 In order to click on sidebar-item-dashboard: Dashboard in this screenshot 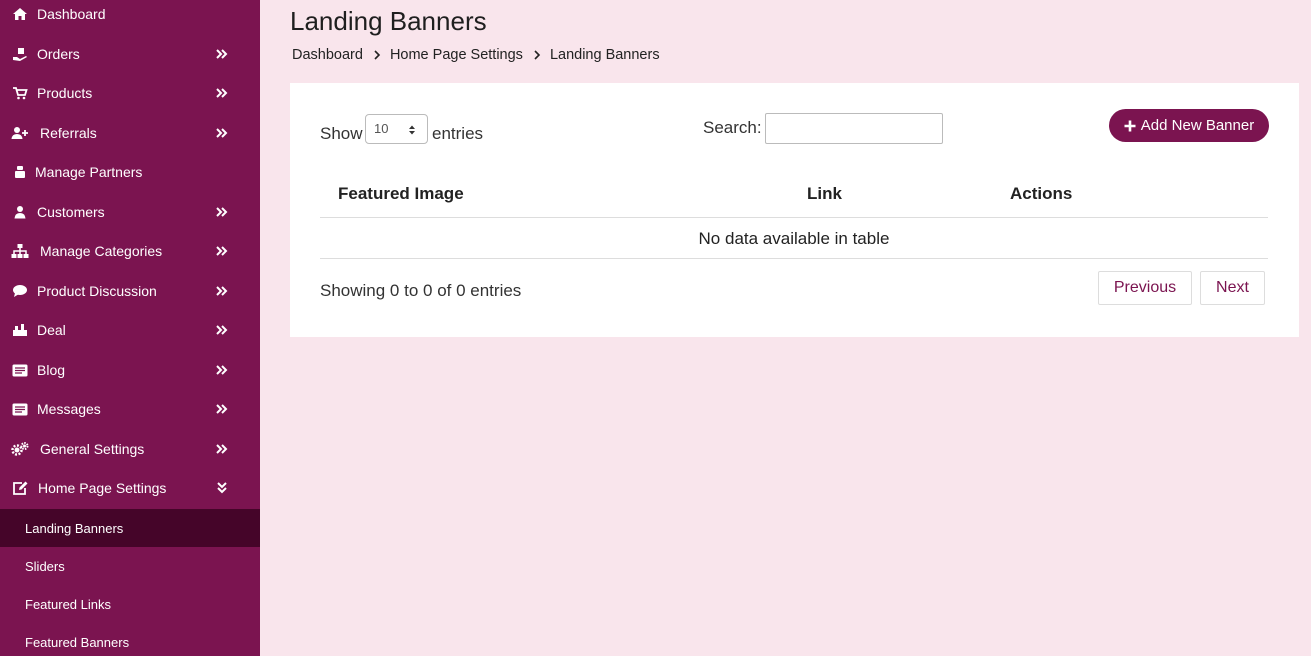, I will do `click(130, 16)`.